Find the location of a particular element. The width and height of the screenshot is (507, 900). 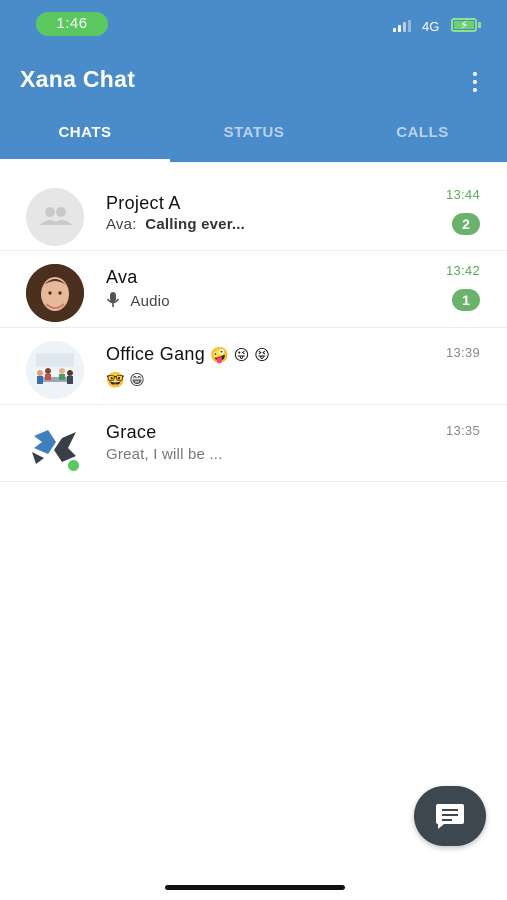

tab-calls: CALLS is located at coordinates (422, 136).